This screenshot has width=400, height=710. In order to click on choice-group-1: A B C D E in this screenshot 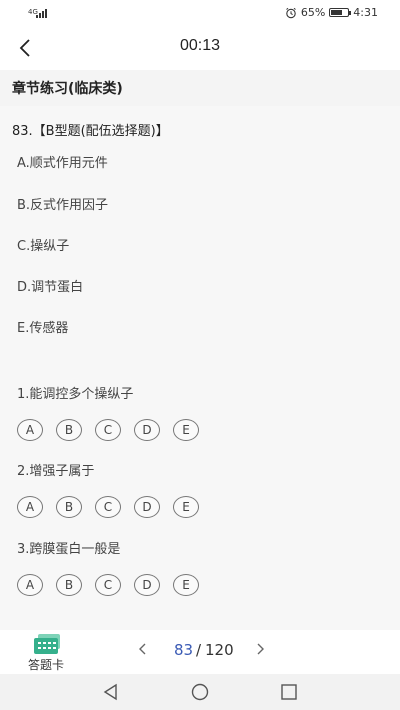, I will do `click(108, 430)`.